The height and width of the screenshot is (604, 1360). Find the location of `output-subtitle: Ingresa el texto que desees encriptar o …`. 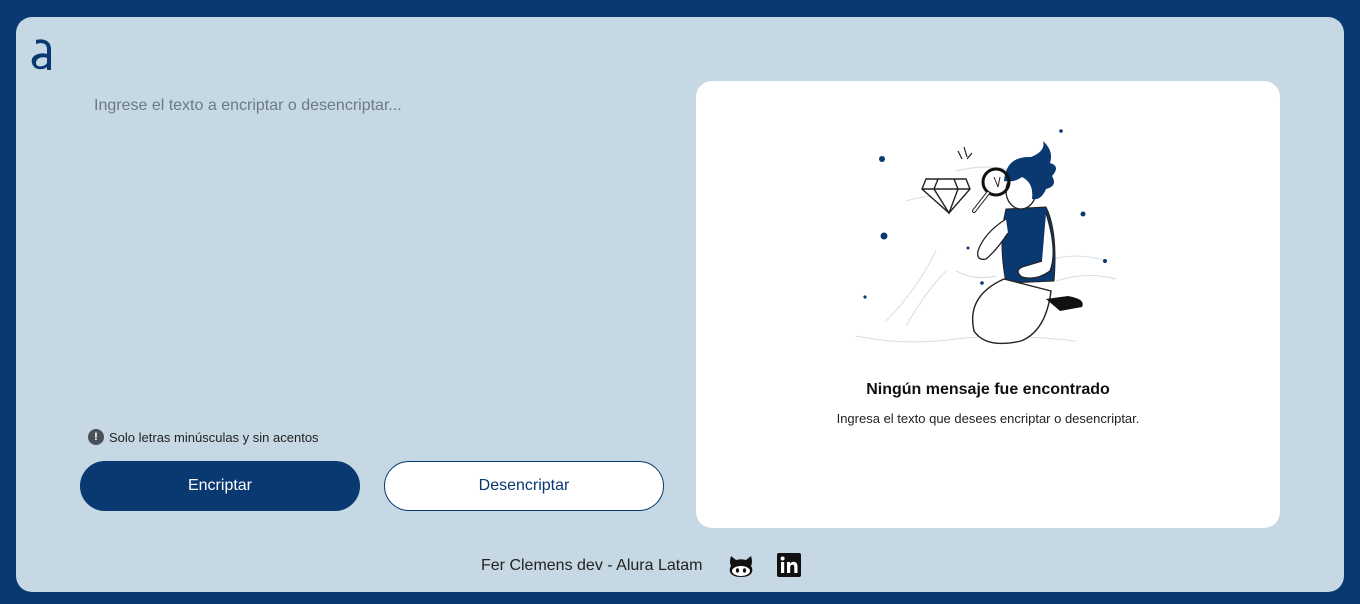

output-subtitle: Ingresa el texto que desees encriptar o … is located at coordinates (988, 418).